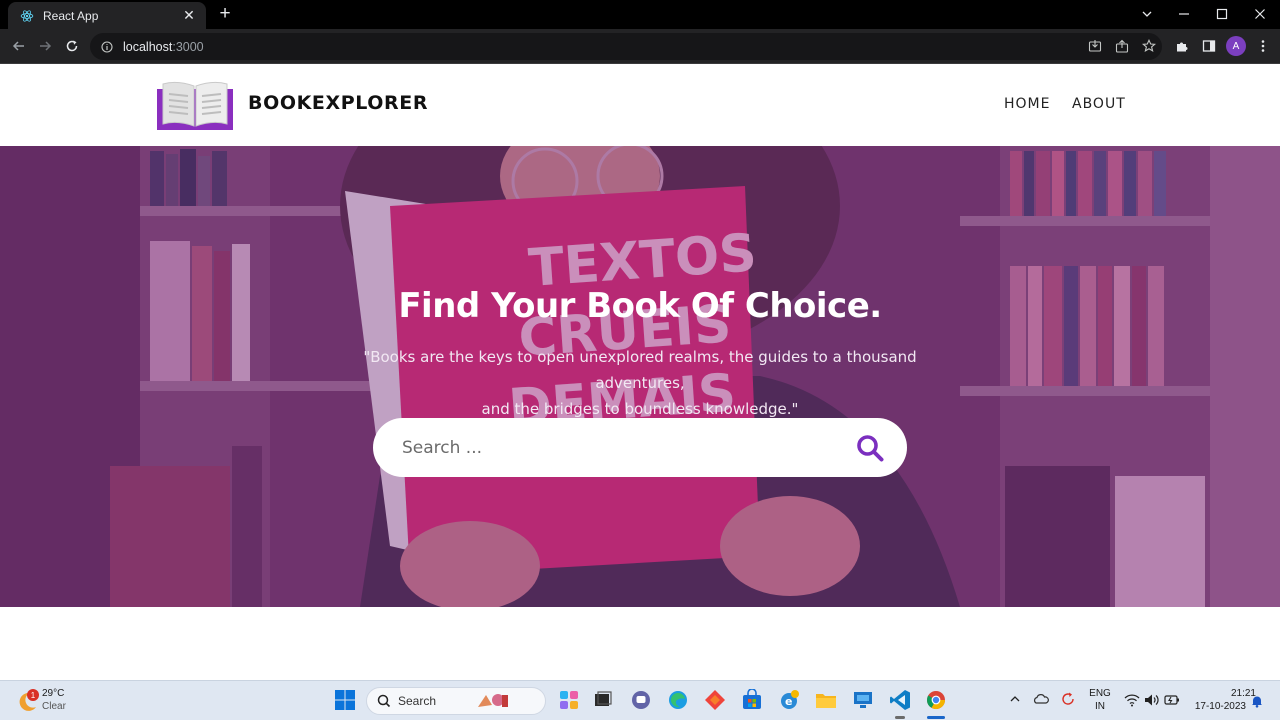  I want to click on weather-widget: 1 29°C Clear, so click(46, 701).